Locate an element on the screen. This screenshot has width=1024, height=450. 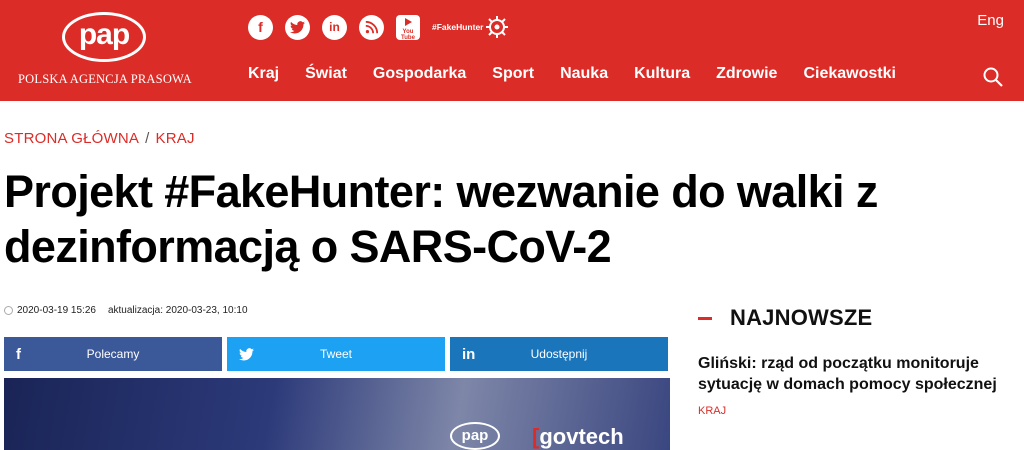
govtech-label: govtech is located at coordinates (581, 436).